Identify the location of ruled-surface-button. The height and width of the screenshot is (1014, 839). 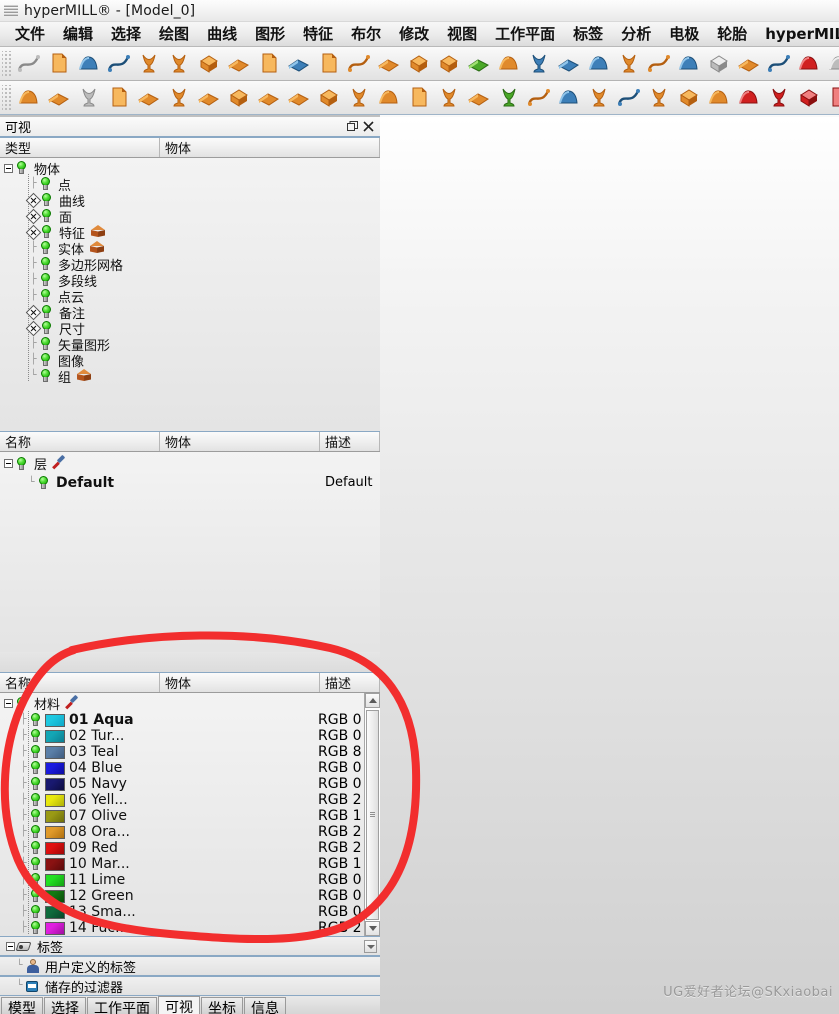
(239, 64).